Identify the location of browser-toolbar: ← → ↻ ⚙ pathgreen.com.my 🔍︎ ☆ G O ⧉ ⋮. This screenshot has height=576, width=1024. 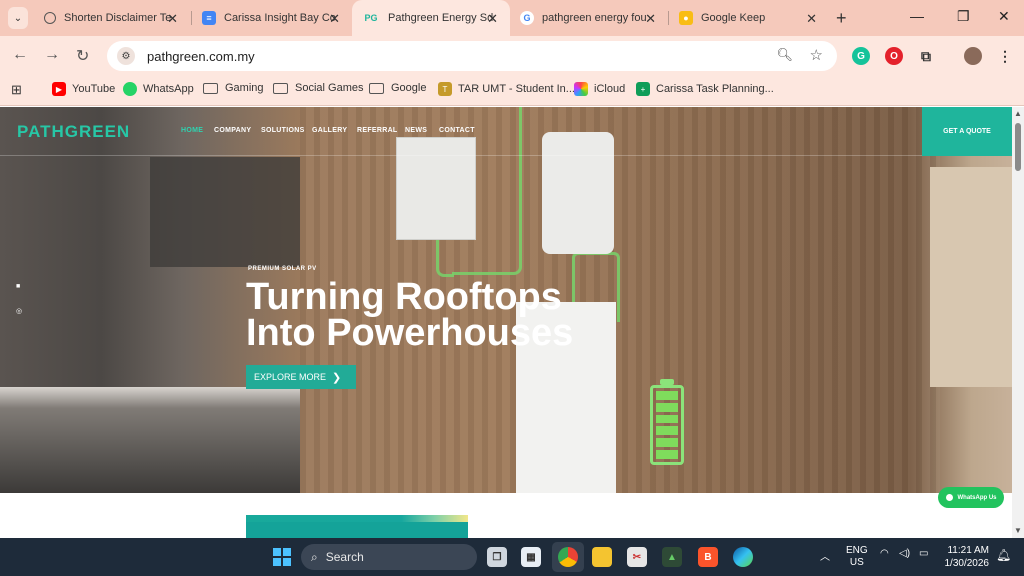
(512, 56).